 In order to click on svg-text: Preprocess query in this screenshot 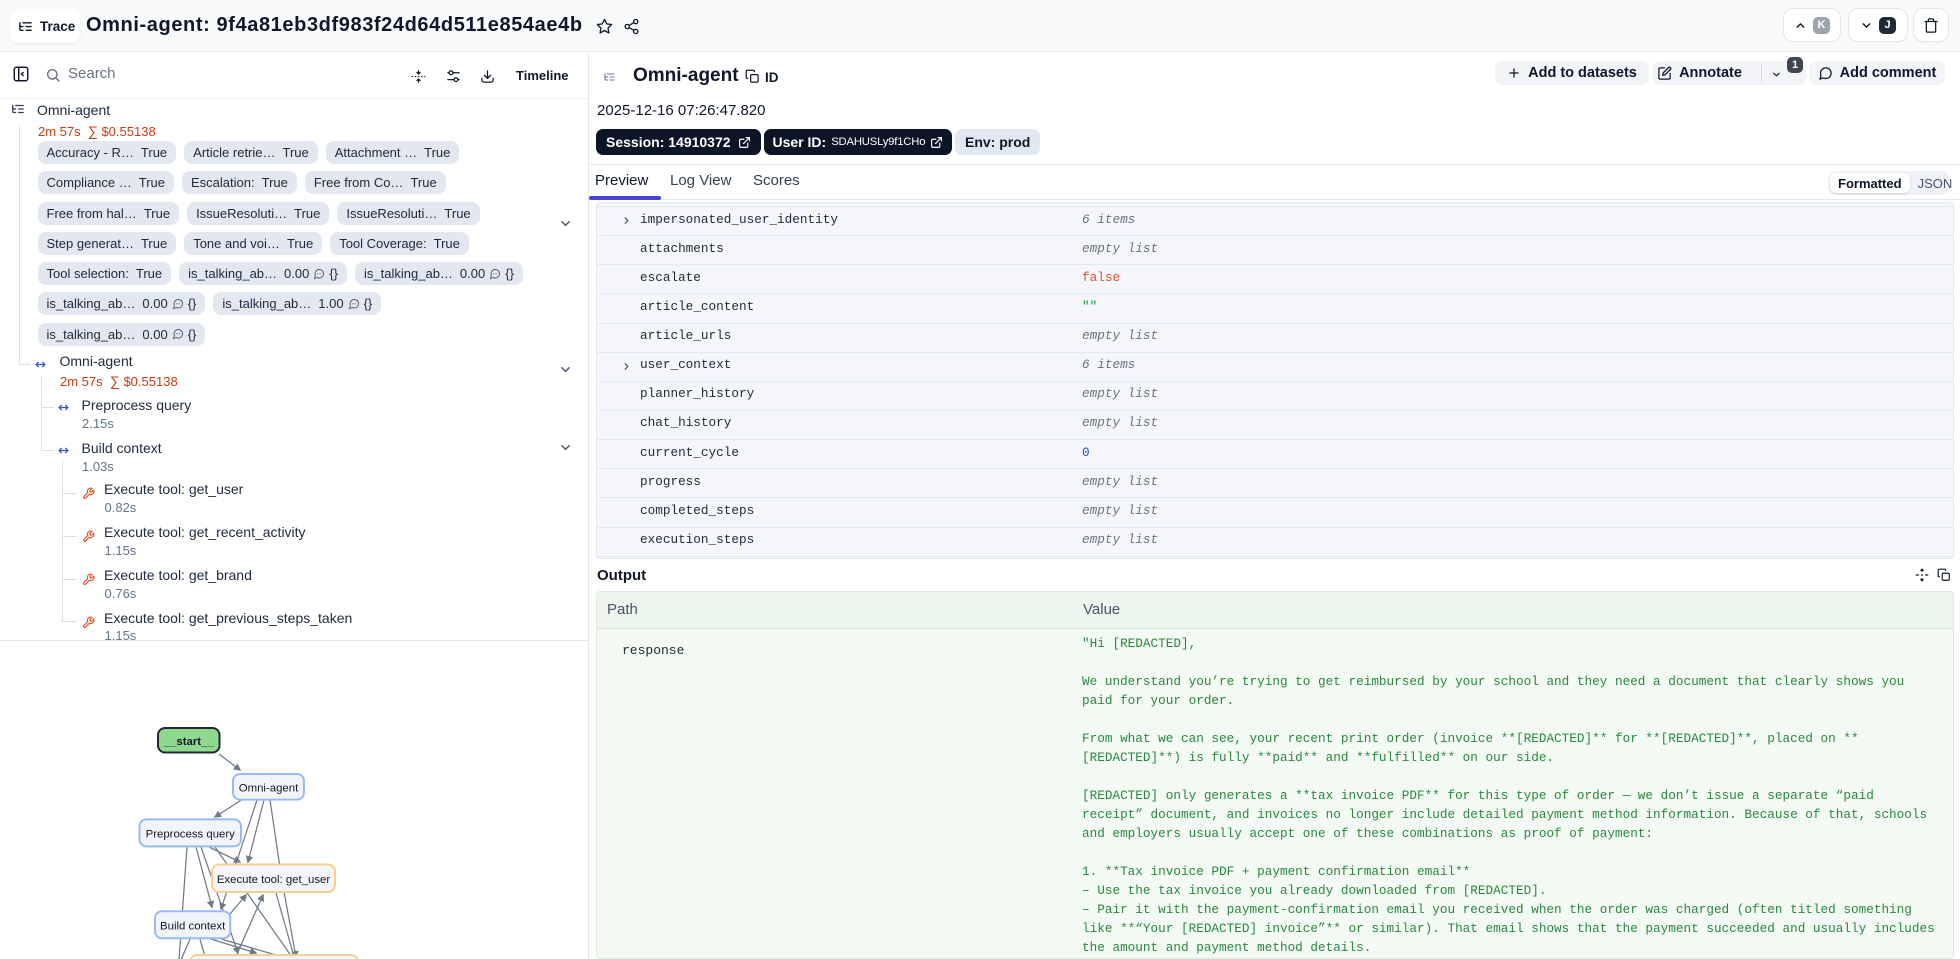, I will do `click(191, 834)`.